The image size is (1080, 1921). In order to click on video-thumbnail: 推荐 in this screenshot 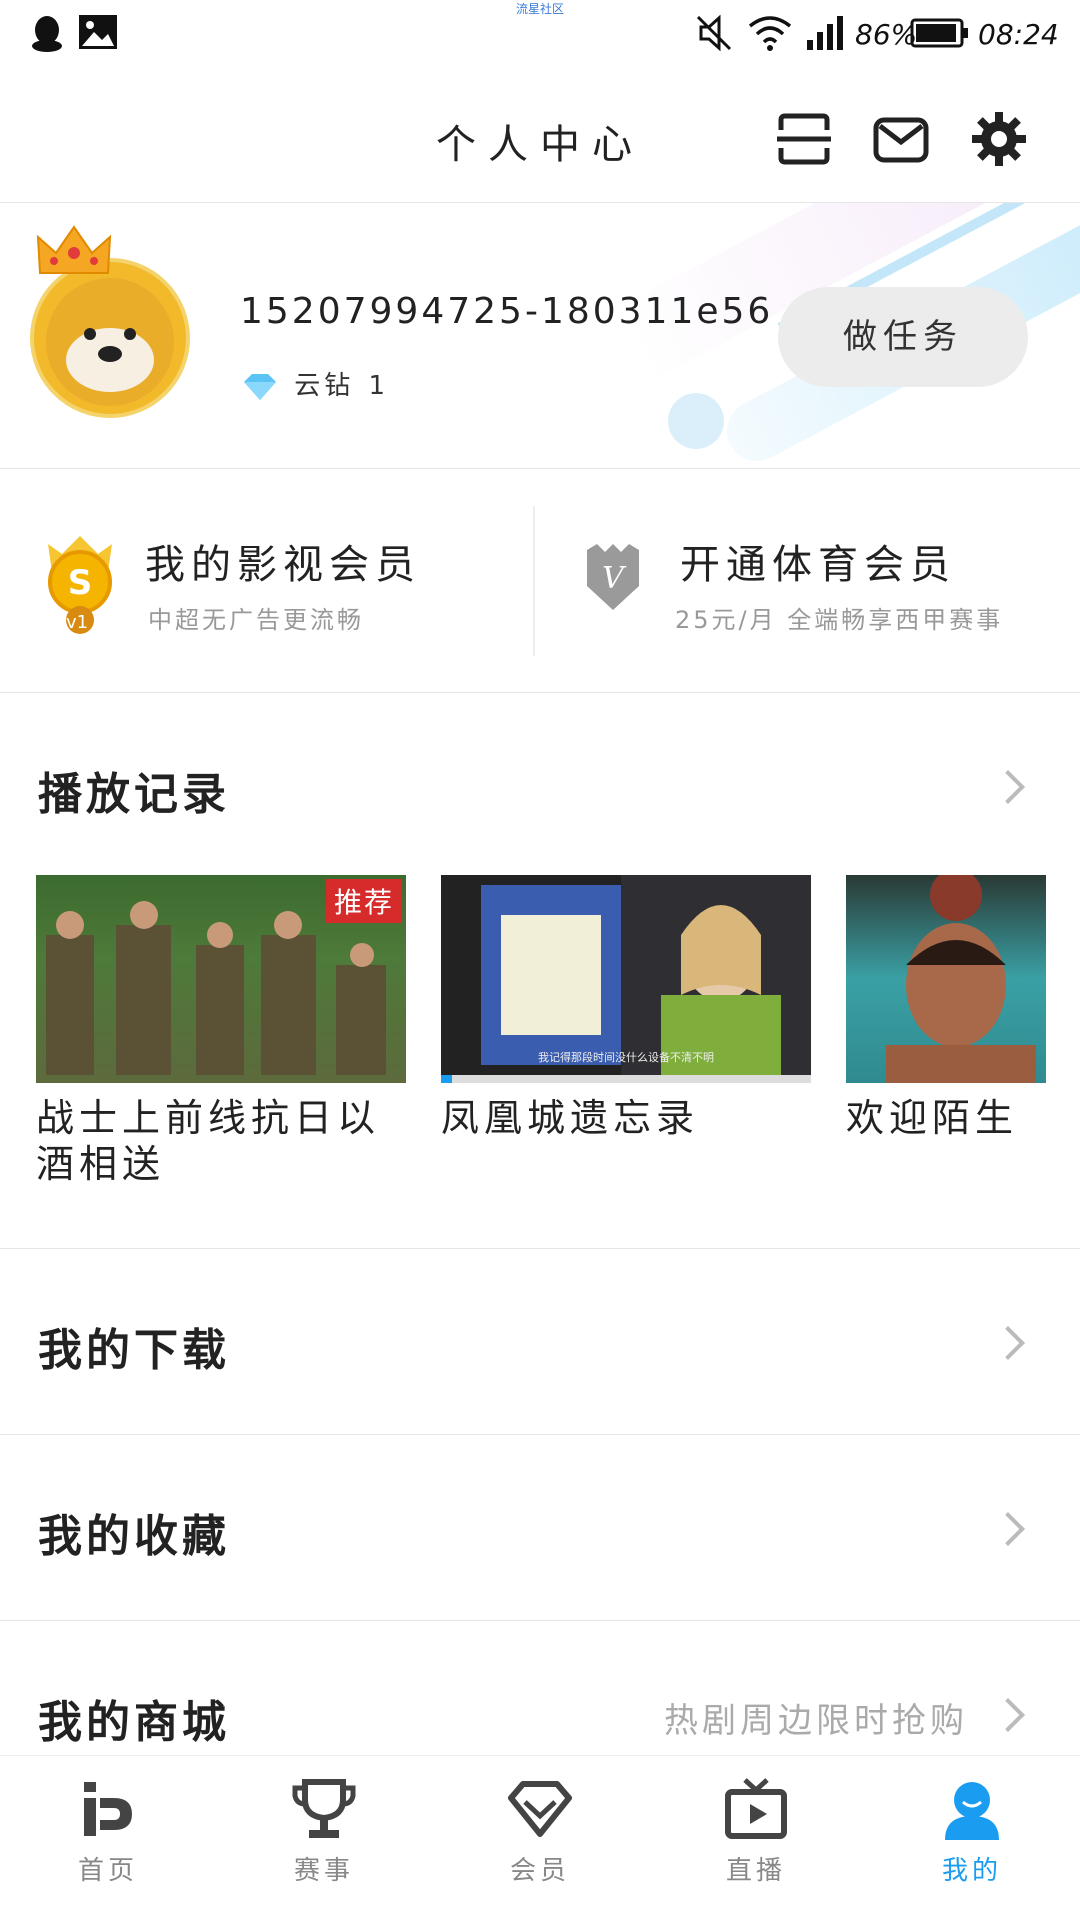, I will do `click(221, 979)`.